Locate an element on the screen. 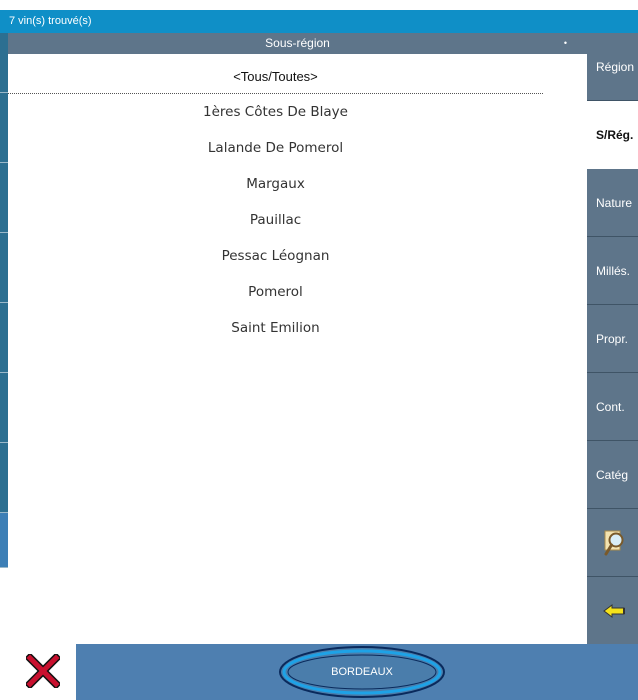  back-button is located at coordinates (612, 611).